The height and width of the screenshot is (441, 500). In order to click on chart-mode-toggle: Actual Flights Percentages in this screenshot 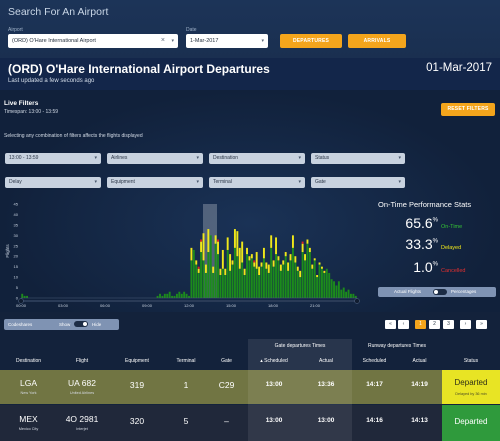, I will do `click(437, 292)`.